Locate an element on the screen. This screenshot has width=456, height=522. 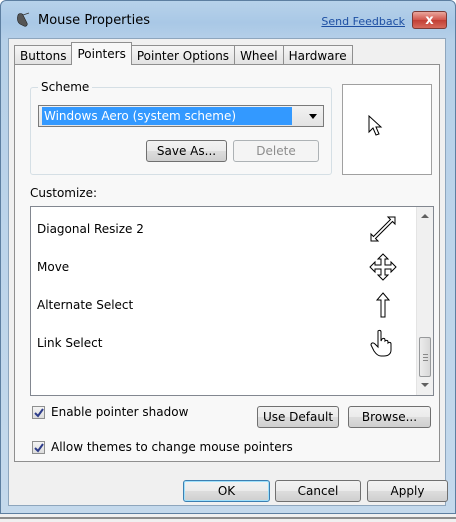
tab-pointer-options: Pointer Options is located at coordinates (183, 55).